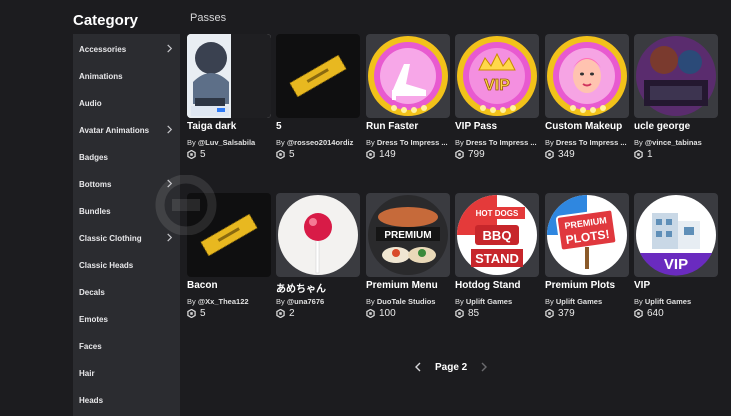 The height and width of the screenshot is (416, 731). Describe the element at coordinates (126, 49) in the screenshot. I see `sidebar-item-accessories: Accessories` at that location.